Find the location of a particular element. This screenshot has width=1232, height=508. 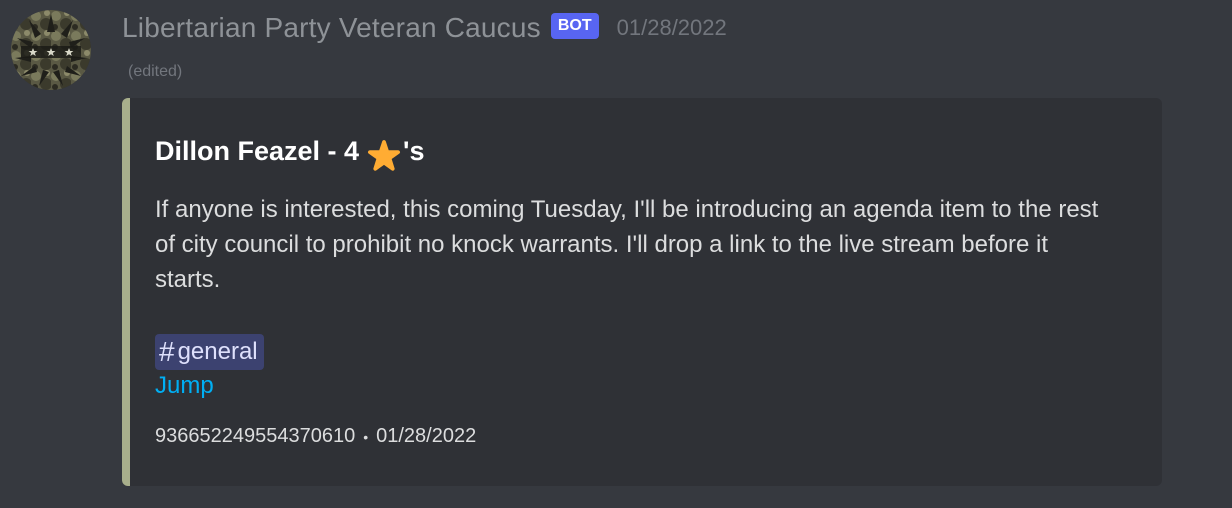

embed-footer: 936652249554370610 • 01/28/2022 is located at coordinates (315, 436).